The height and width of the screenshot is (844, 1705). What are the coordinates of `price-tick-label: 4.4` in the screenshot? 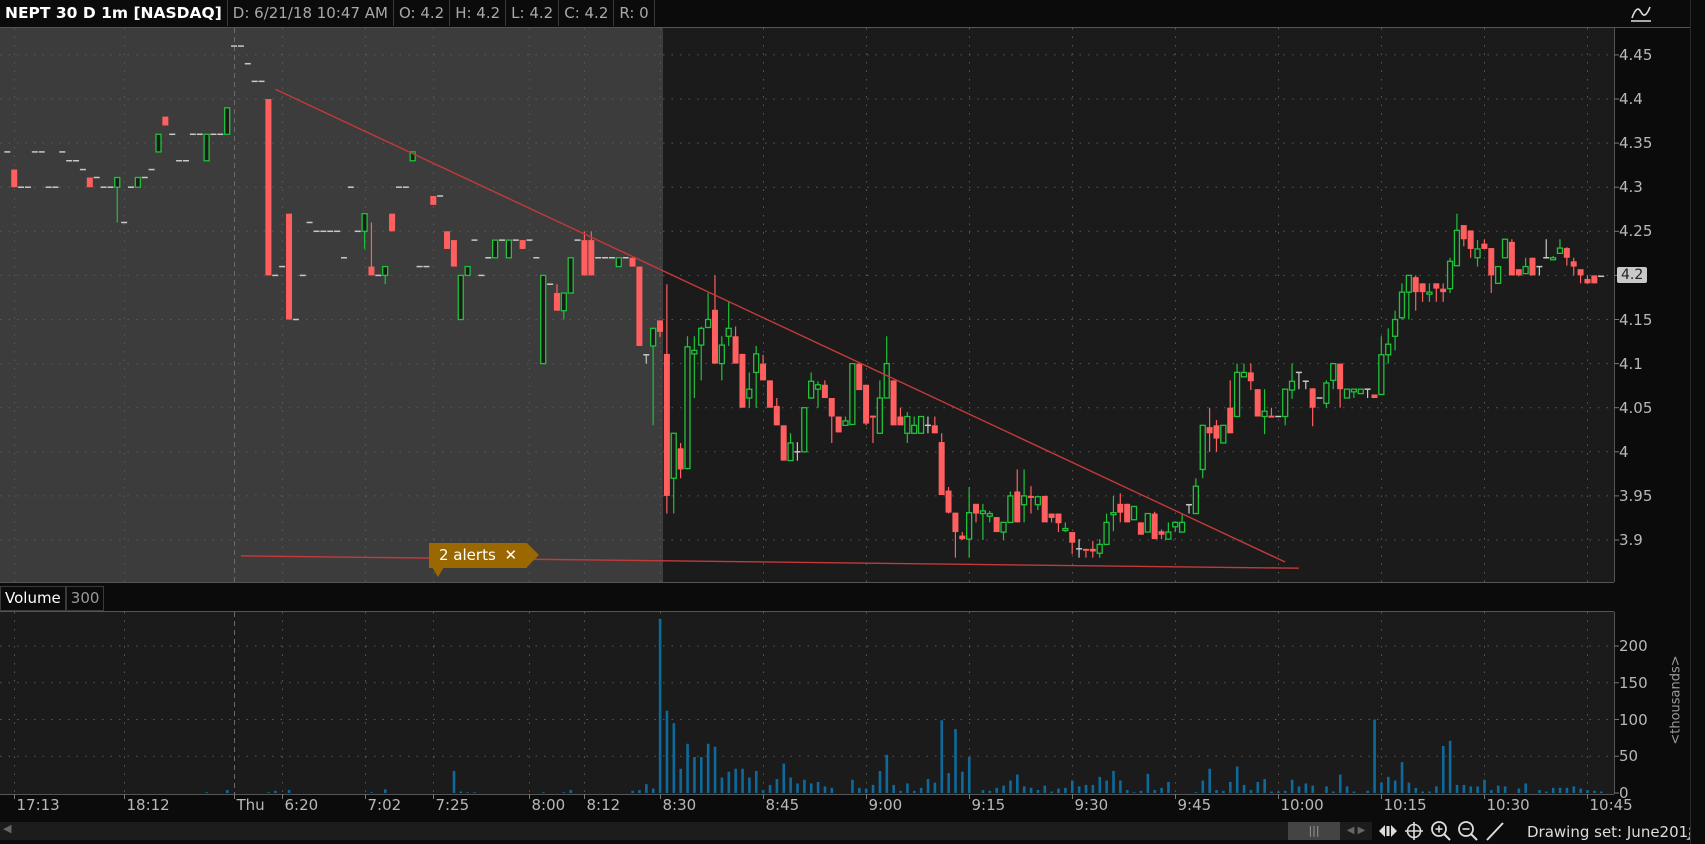 It's located at (1631, 99).